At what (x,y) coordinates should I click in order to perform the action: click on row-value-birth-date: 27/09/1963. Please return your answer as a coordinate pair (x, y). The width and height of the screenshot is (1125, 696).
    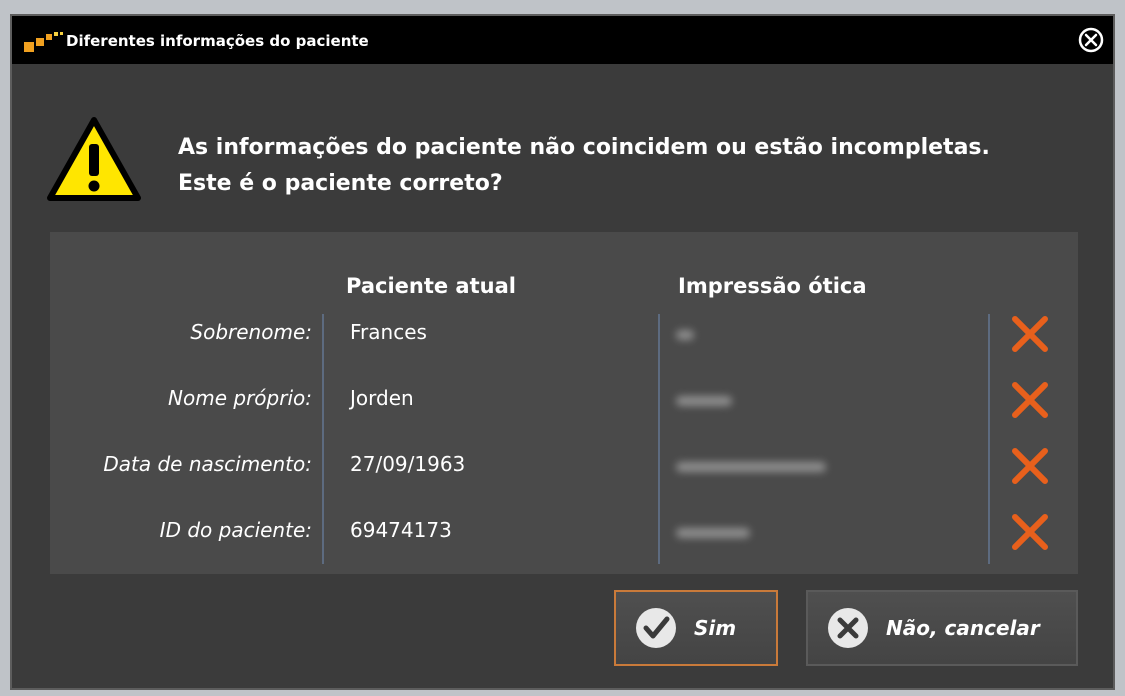
    Looking at the image, I should click on (408, 464).